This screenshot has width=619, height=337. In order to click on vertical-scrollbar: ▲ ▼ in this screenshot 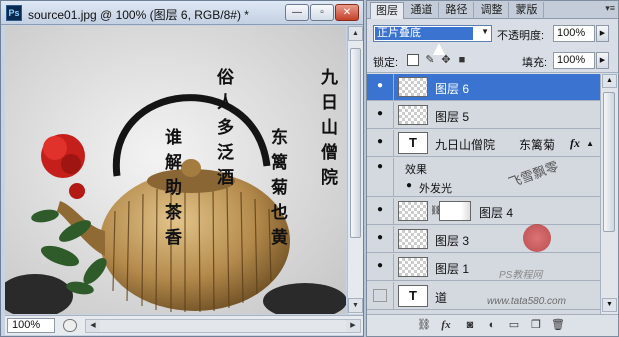, I will do `click(355, 170)`.